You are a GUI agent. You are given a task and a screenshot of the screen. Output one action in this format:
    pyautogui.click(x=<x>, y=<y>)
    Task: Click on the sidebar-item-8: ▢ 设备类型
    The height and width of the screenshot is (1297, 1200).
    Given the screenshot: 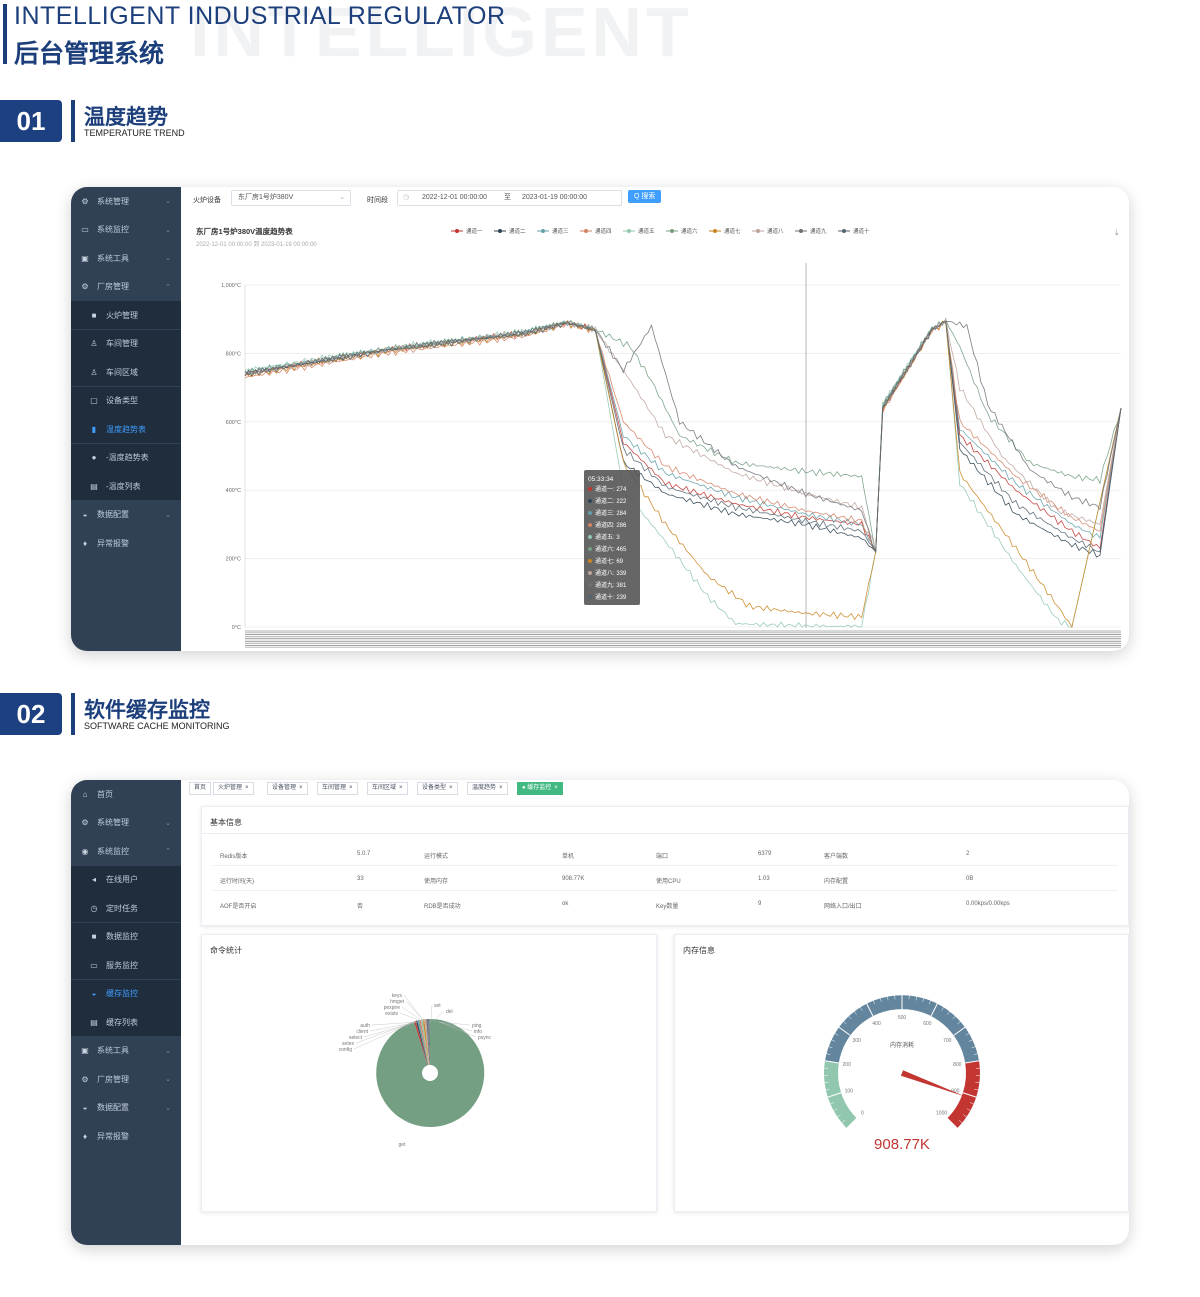 What is the action you would take?
    pyautogui.click(x=126, y=400)
    